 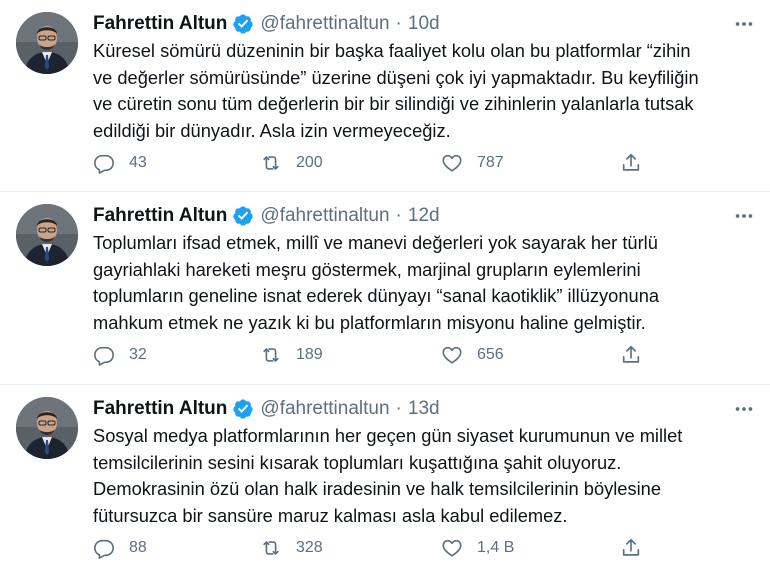 I want to click on tweet-actions: 43 200 787, so click(x=373, y=163).